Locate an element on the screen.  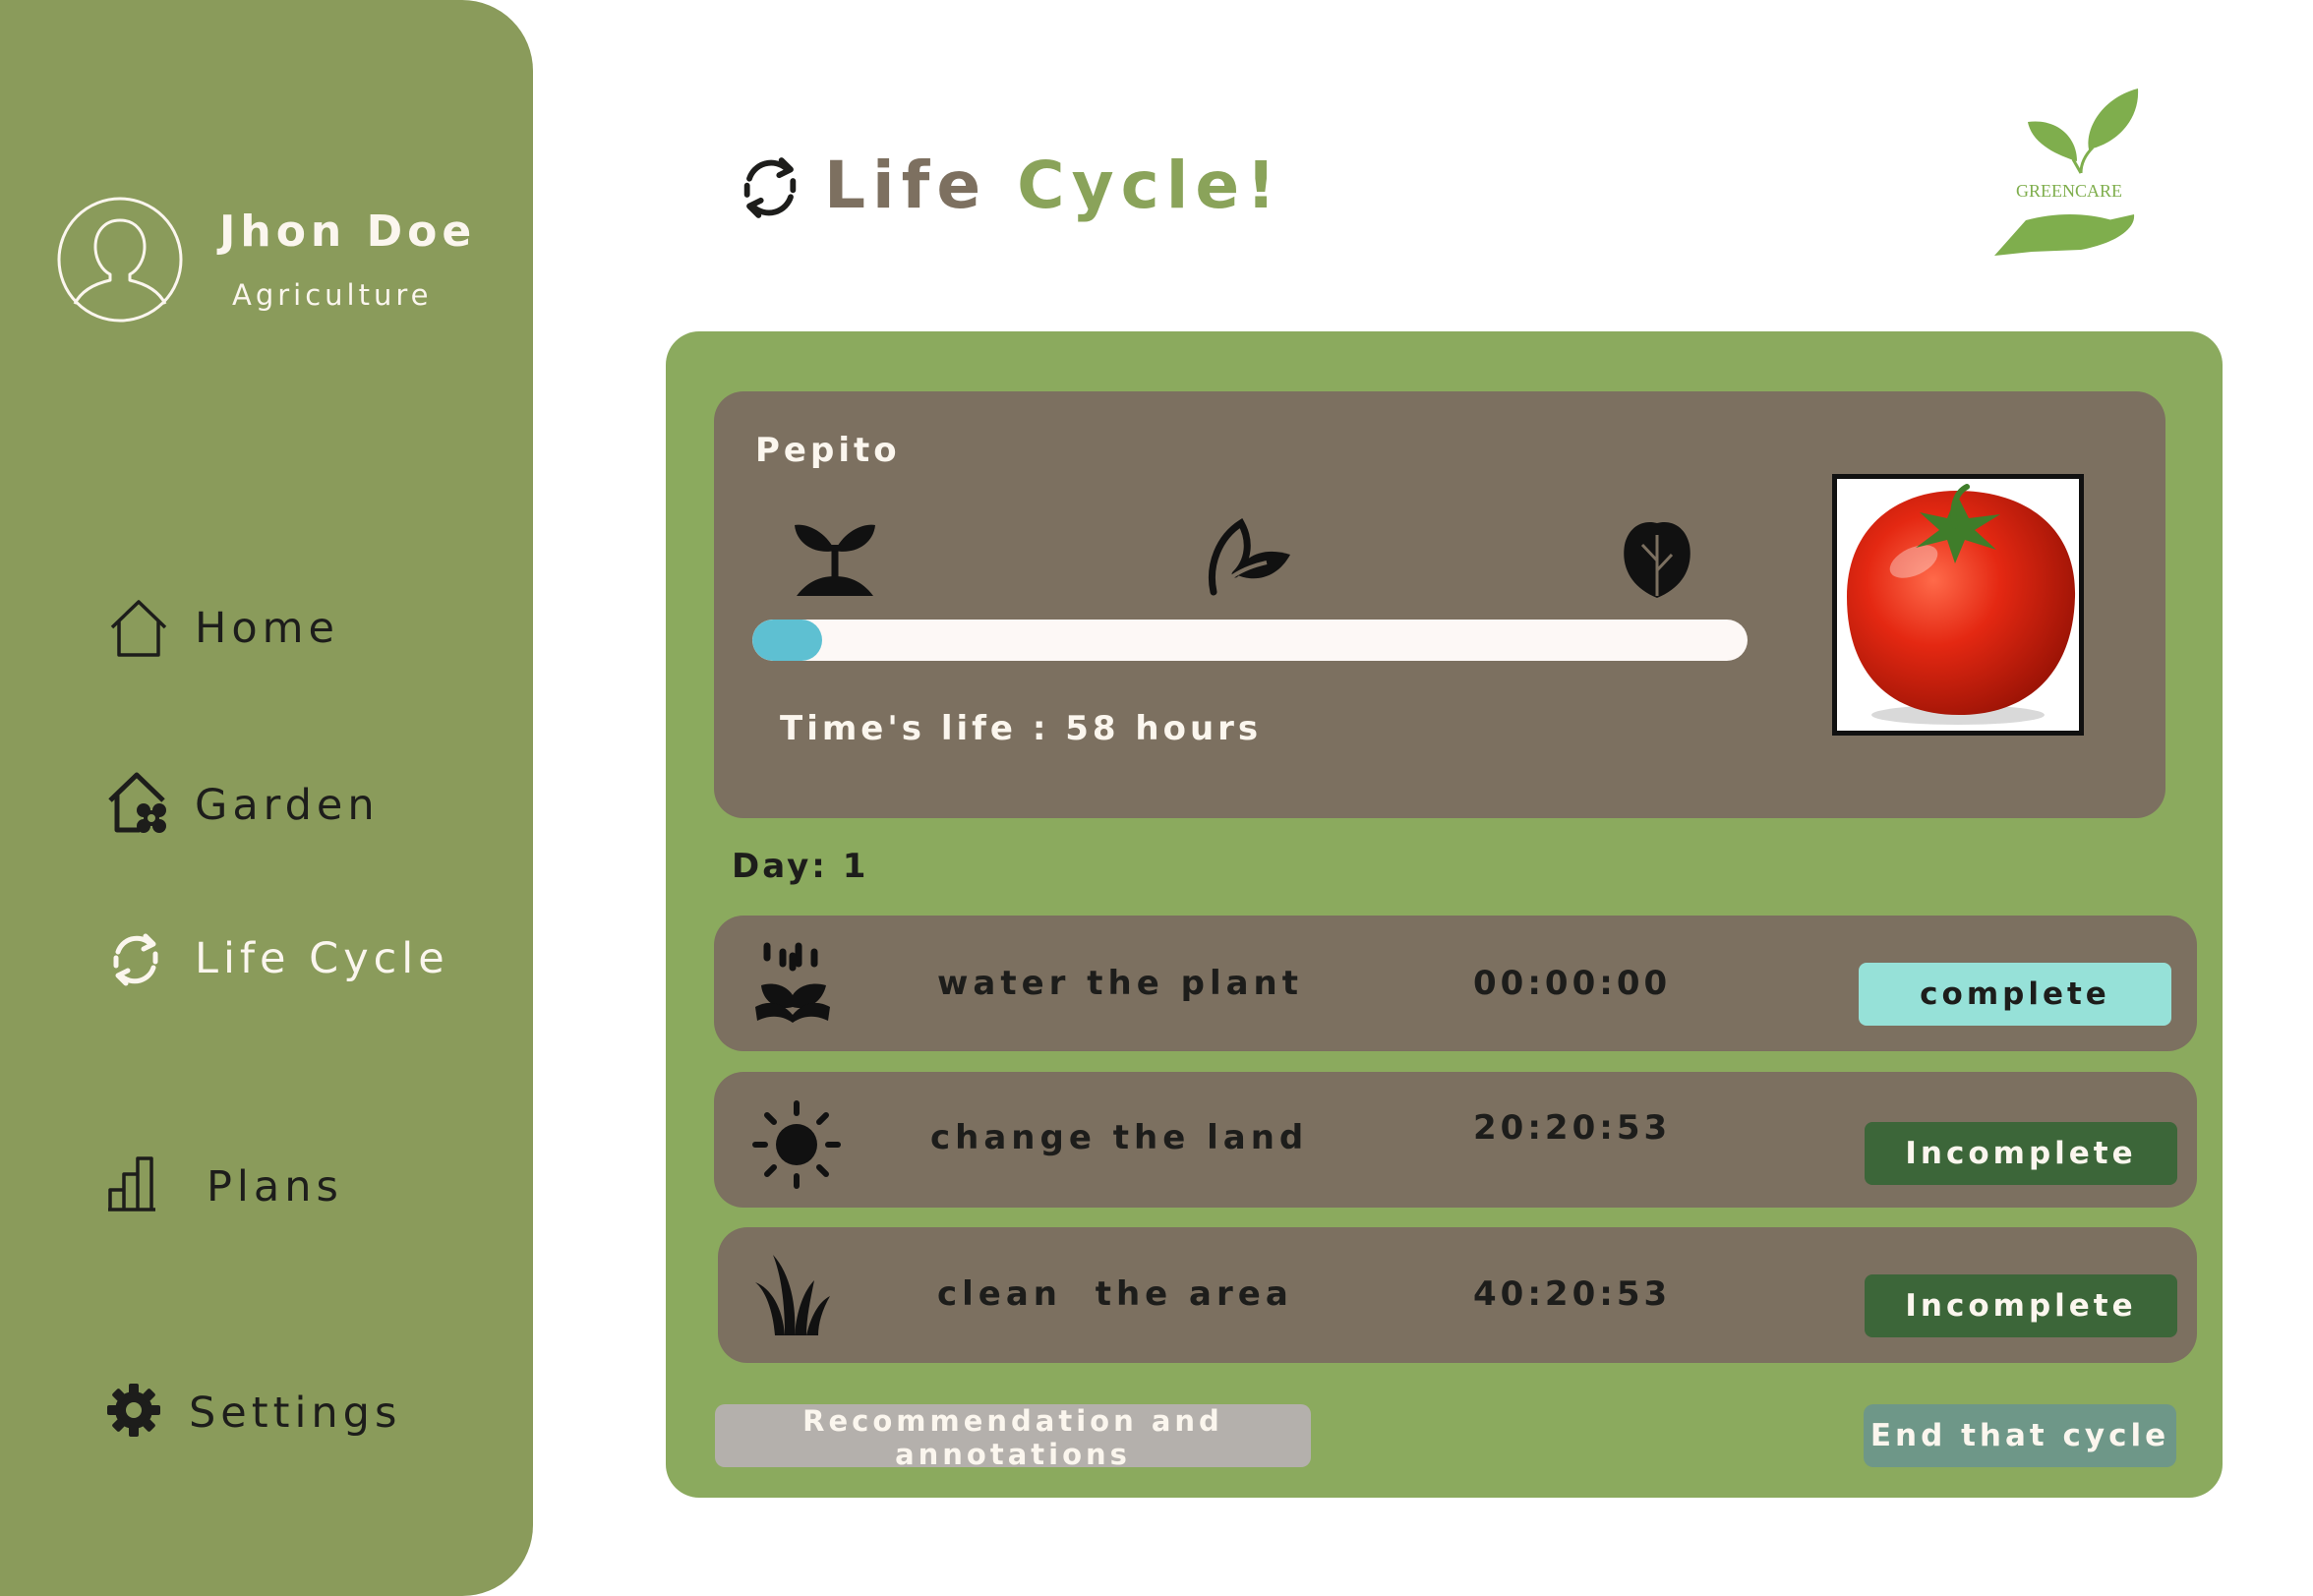
end-cycle-button: End that cycle is located at coordinates (2020, 1436).